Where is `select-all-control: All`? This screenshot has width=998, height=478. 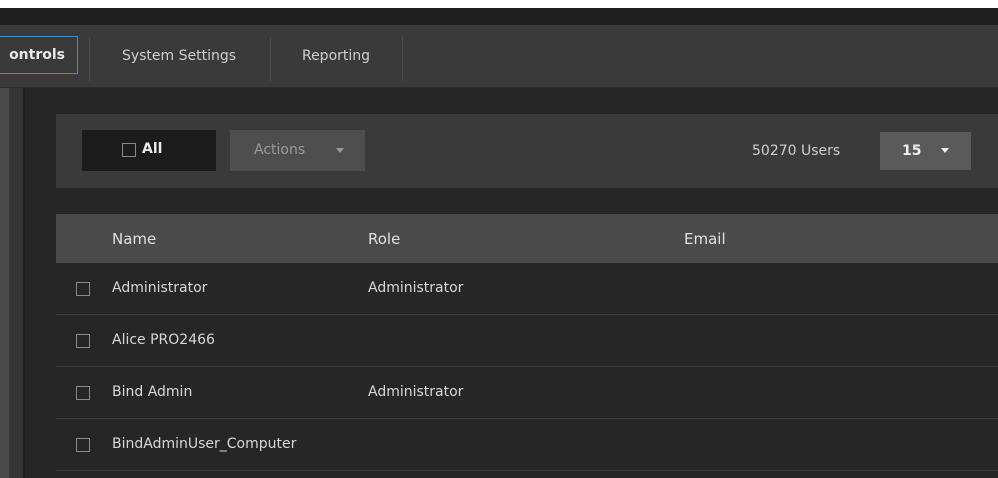
select-all-control: All is located at coordinates (149, 150).